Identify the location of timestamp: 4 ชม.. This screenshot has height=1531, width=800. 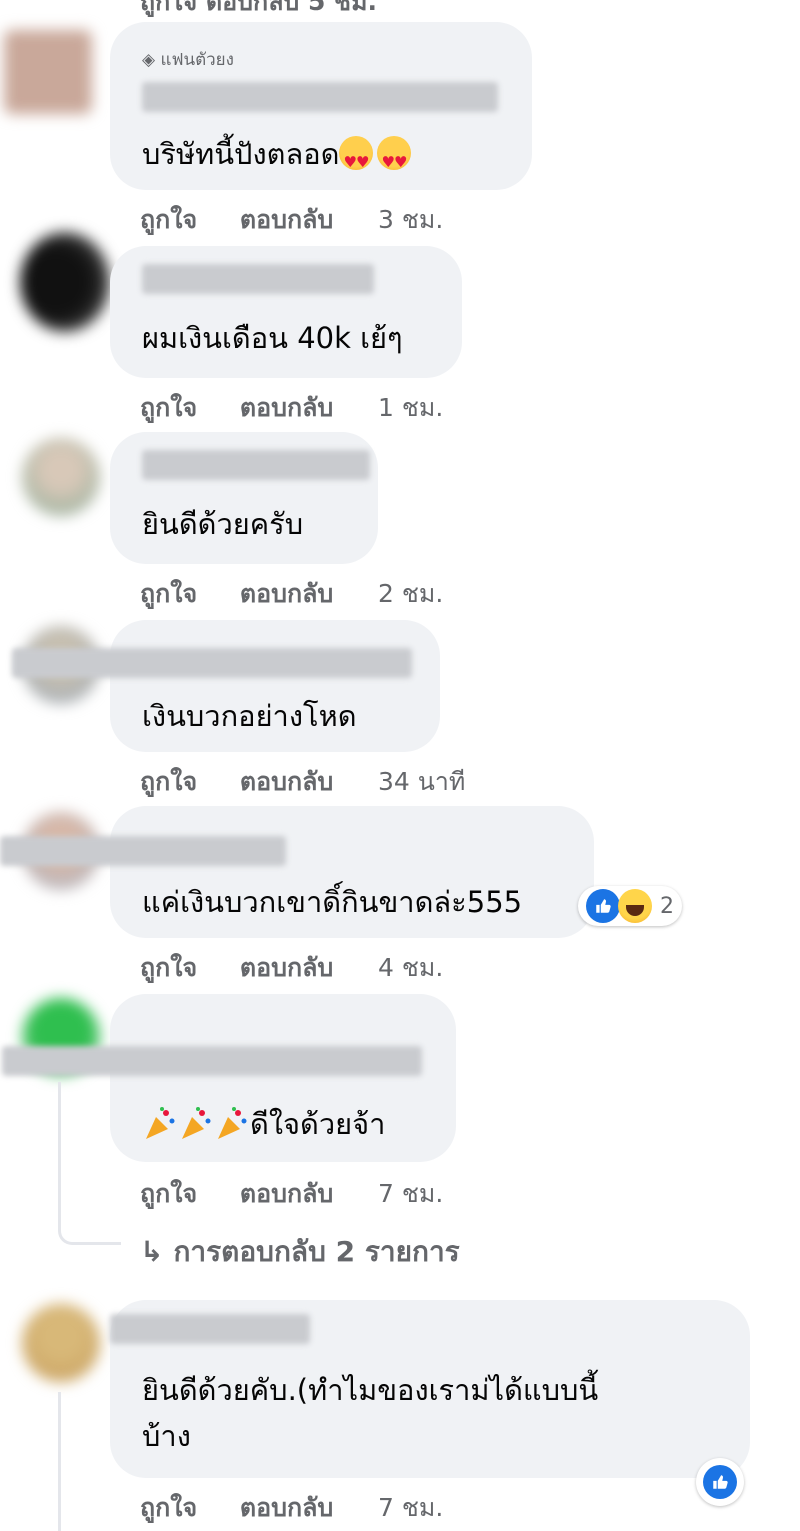
(410, 968).